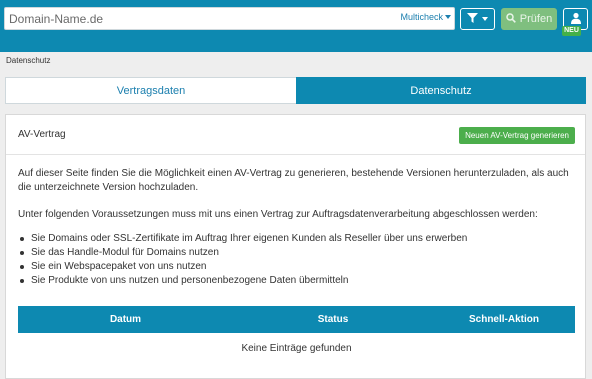  I want to click on multicheck-label: Multicheck, so click(421, 17).